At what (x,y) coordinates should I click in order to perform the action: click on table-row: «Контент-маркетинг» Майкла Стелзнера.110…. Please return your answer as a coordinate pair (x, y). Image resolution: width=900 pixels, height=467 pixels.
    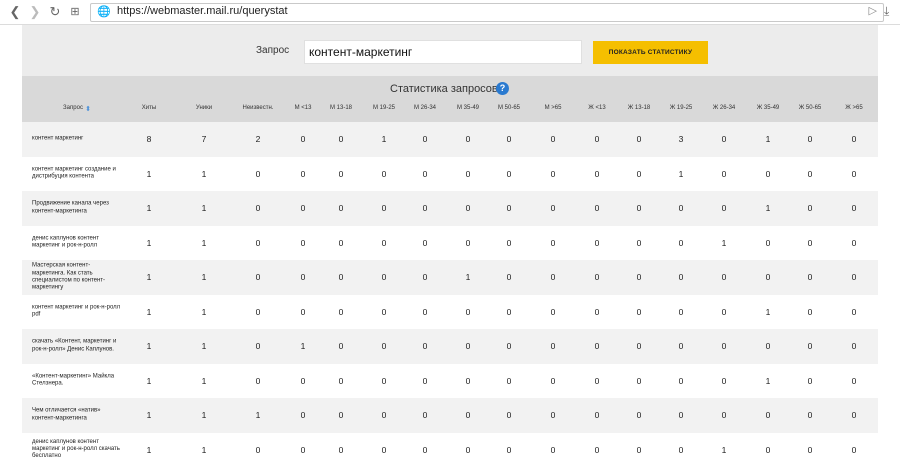
    Looking at the image, I should click on (450, 381).